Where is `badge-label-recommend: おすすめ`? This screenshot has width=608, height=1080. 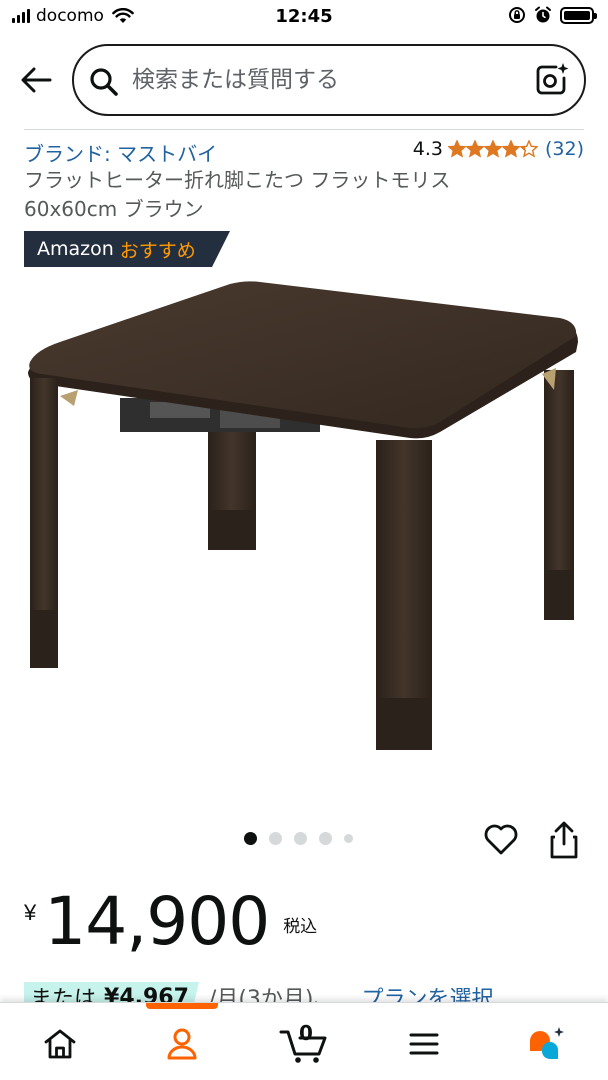 badge-label-recommend: おすすめ is located at coordinates (157, 250).